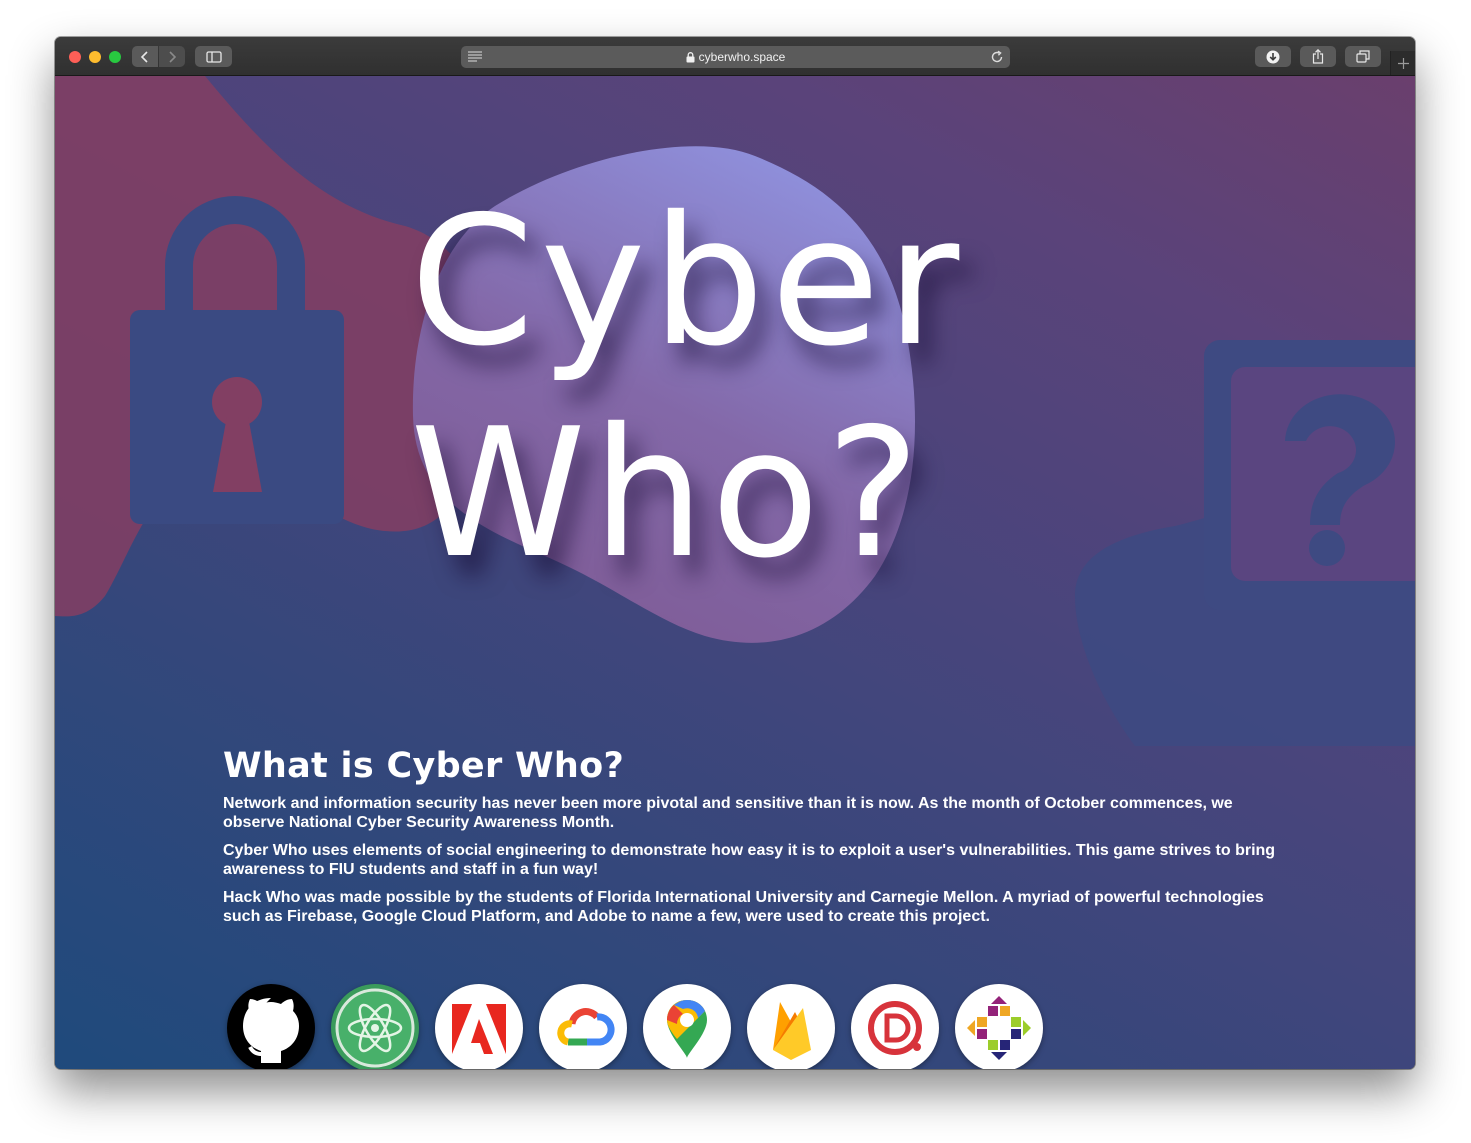 The width and height of the screenshot is (1471, 1143). I want to click on google-maps-logo, so click(687, 1026).